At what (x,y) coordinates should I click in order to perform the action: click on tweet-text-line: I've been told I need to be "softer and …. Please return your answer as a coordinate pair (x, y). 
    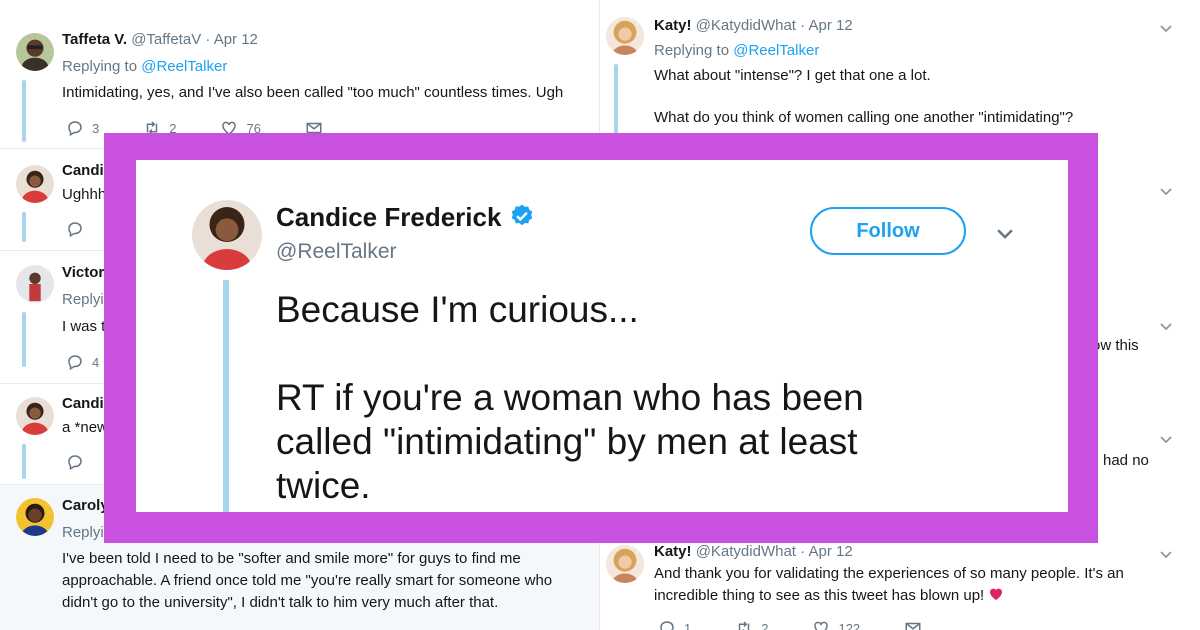
    Looking at the image, I should click on (291, 558).